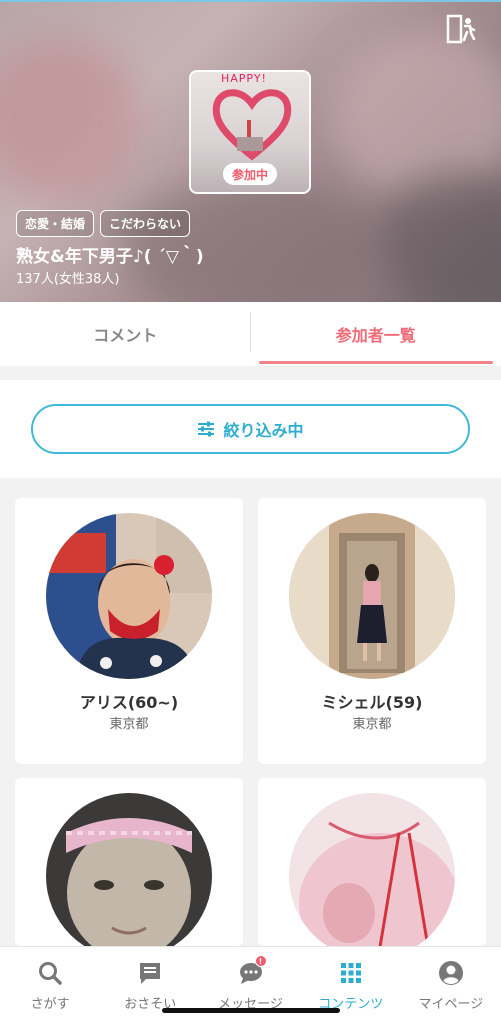 The height and width of the screenshot is (1024, 501). What do you see at coordinates (376, 334) in the screenshot?
I see `tab-participants: 参加者一覧` at bounding box center [376, 334].